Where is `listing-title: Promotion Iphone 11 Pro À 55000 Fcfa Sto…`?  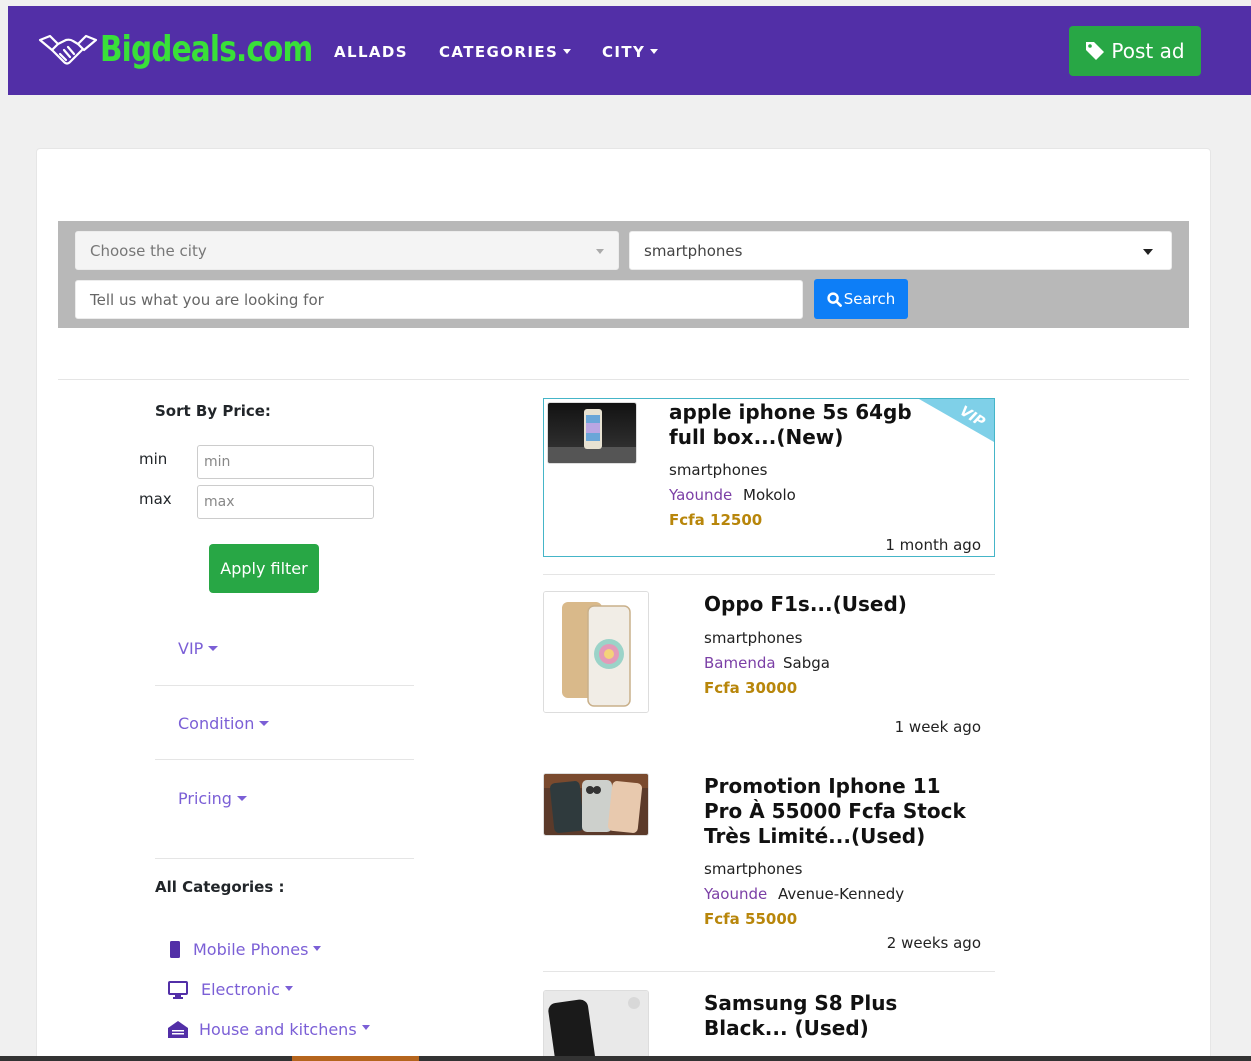
listing-title: Promotion Iphone 11 Pro À 55000 Fcfa Sto… is located at coordinates (844, 811).